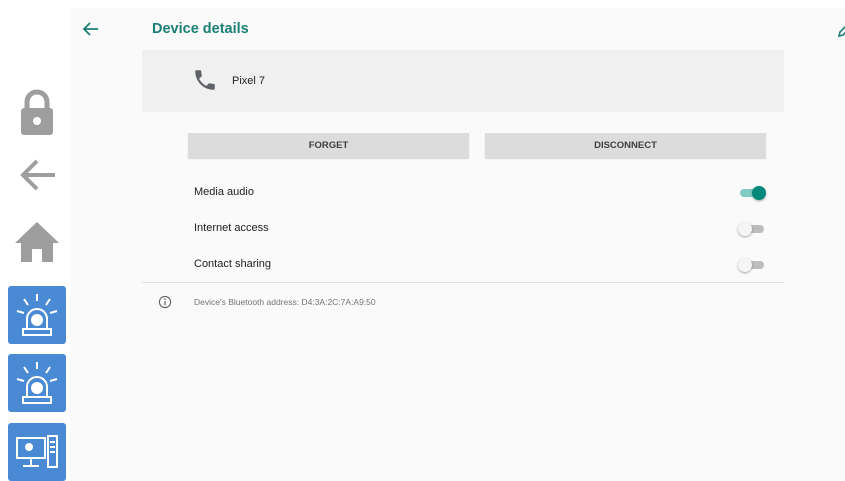 This screenshot has height=481, width=845. I want to click on home-icon, so click(37, 242).